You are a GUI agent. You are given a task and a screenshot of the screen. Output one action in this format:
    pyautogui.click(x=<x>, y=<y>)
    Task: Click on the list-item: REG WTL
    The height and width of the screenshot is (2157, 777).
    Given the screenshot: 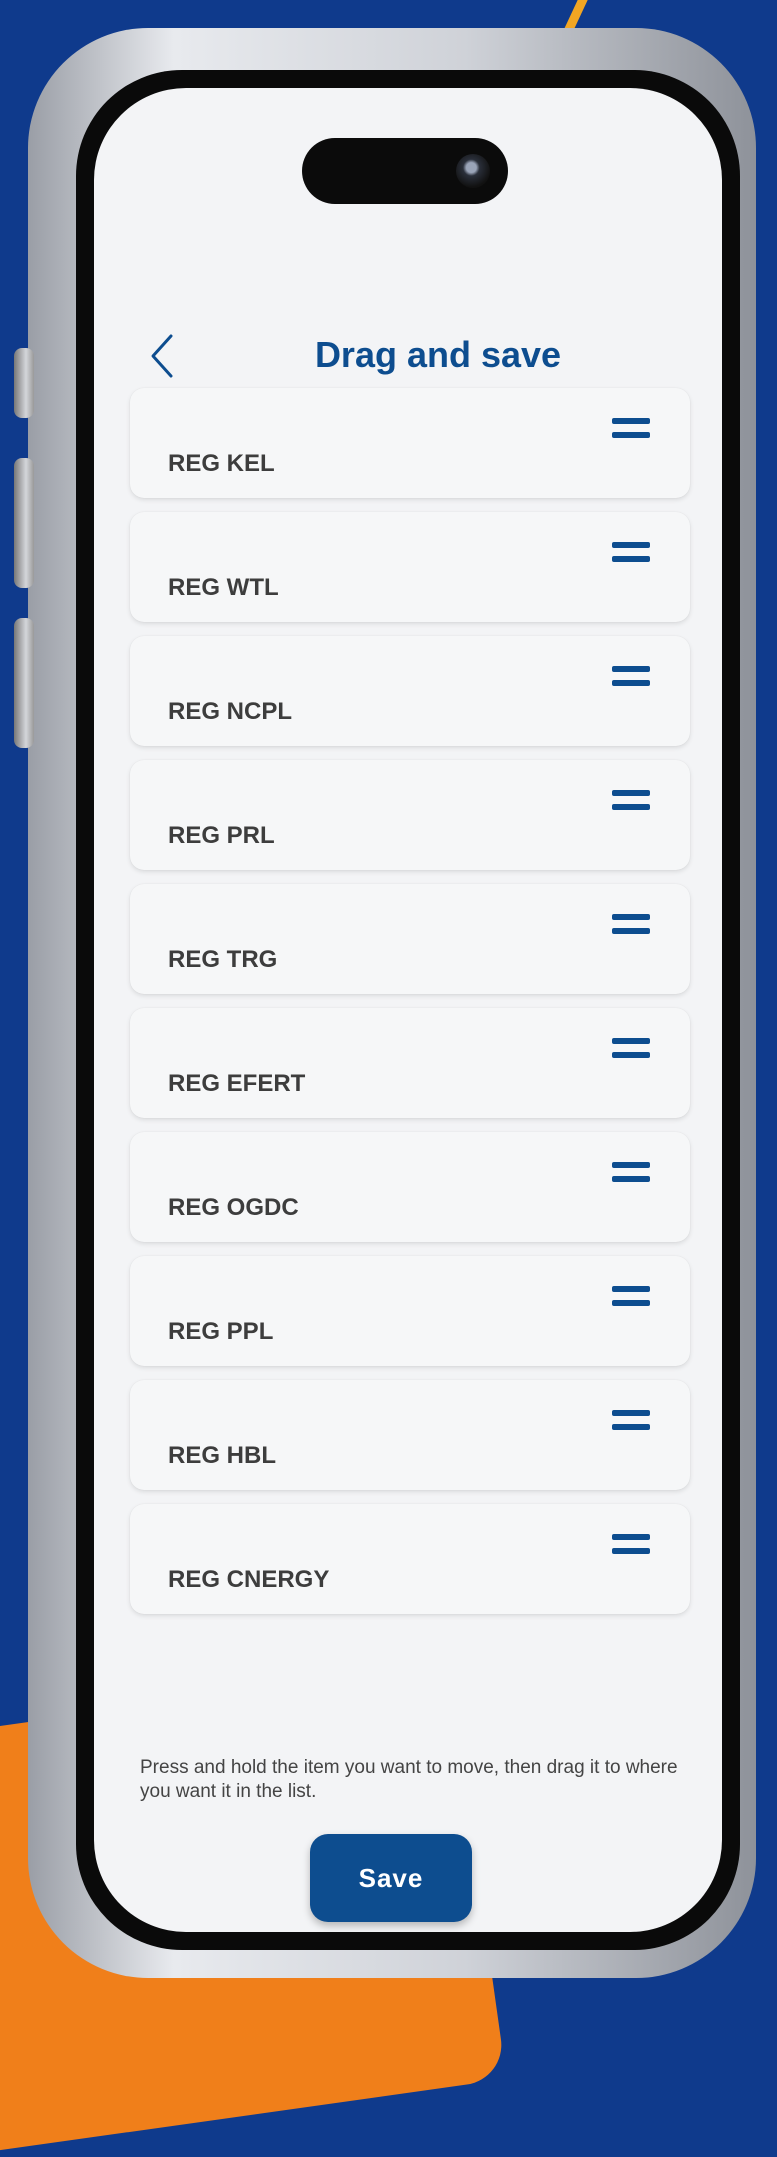 What is the action you would take?
    pyautogui.click(x=410, y=567)
    